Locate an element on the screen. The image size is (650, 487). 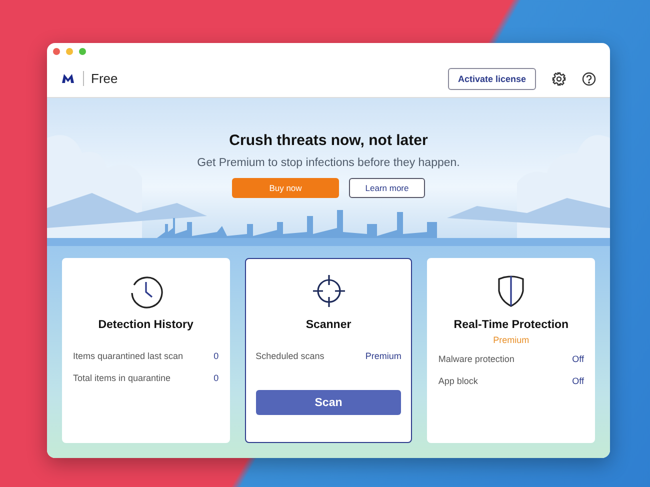
edition-label: Free is located at coordinates (100, 78).